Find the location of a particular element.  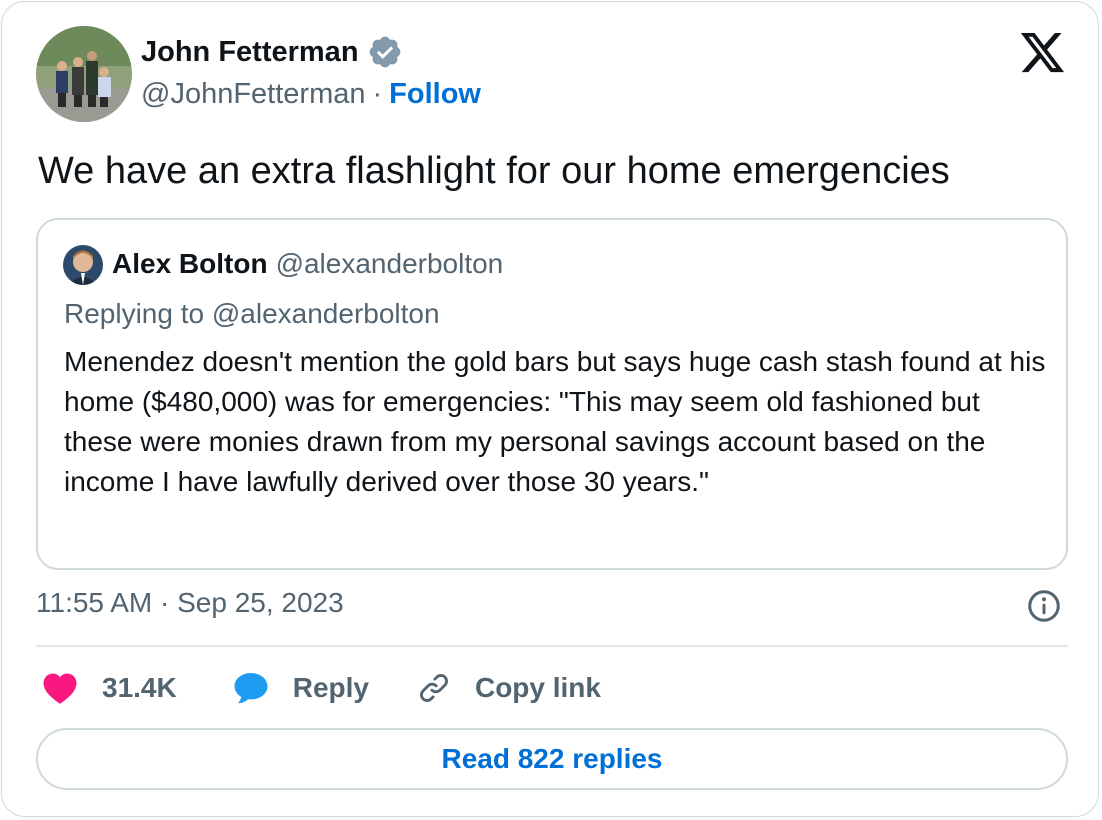

quoted-author-handle: @alexanderbolton is located at coordinates (390, 263).